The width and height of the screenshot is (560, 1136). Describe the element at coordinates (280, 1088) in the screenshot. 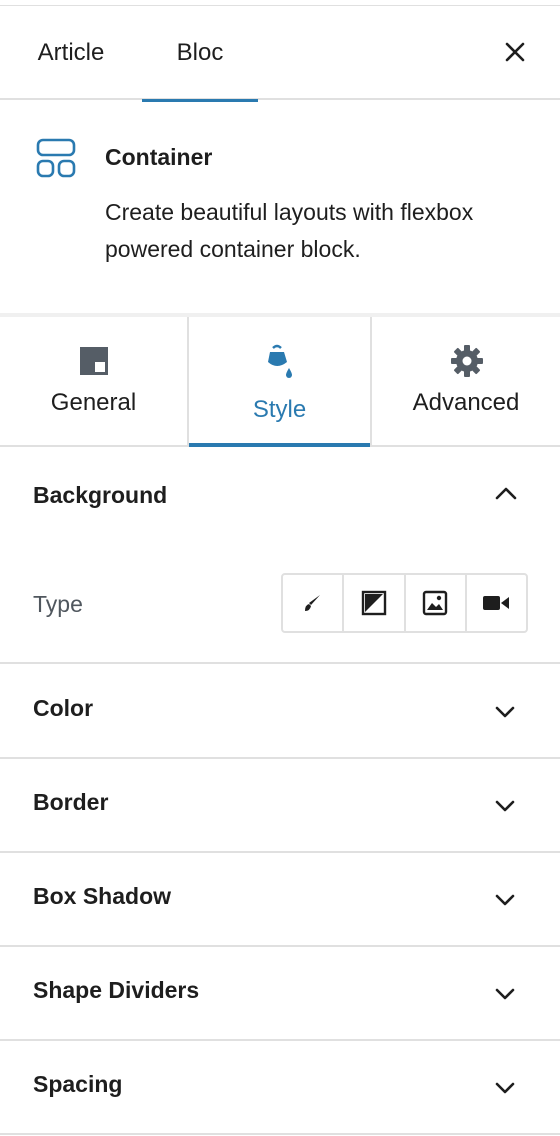

I see `spacing-panel: Spacing` at that location.